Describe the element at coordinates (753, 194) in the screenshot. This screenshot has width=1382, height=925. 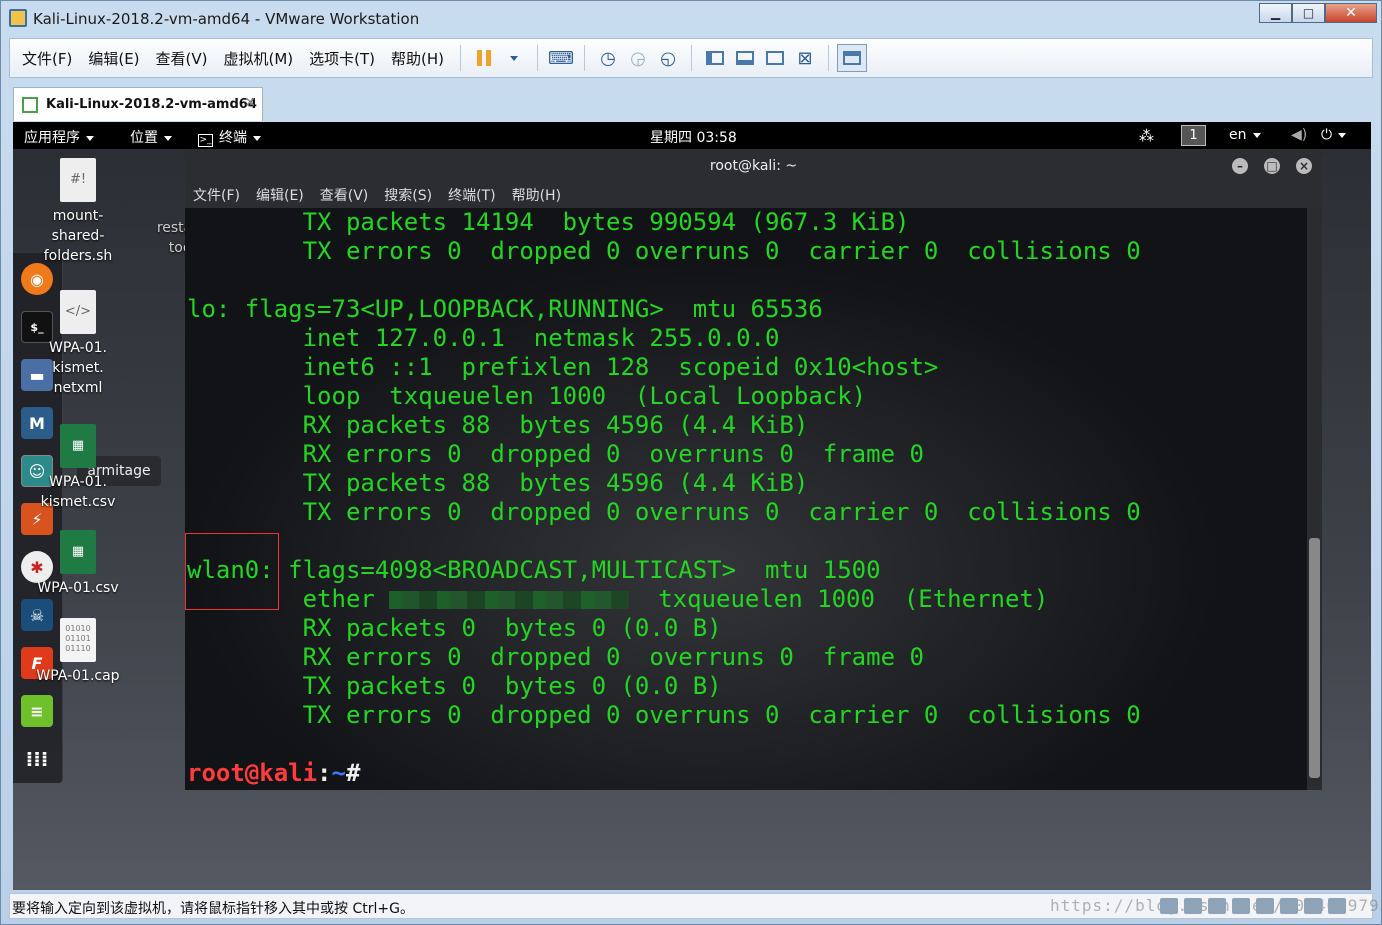
I see `terminal-menubar: 文件(F) 编辑(E) 查看(V) 搜索(S) 终端(T) 帮助(H)` at that location.